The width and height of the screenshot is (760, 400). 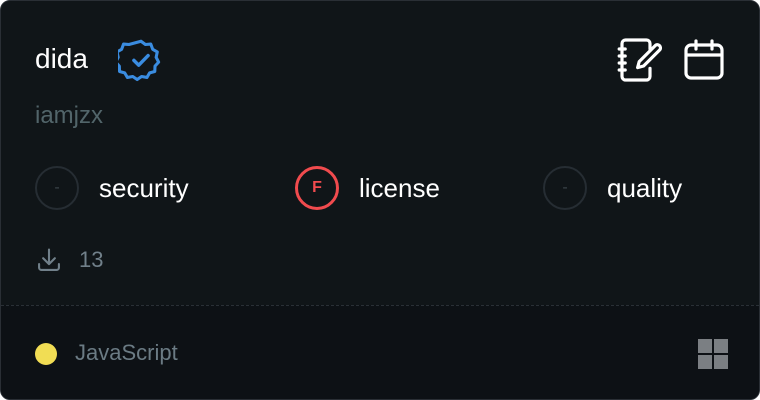 I want to click on language-color-dot, so click(x=46, y=354).